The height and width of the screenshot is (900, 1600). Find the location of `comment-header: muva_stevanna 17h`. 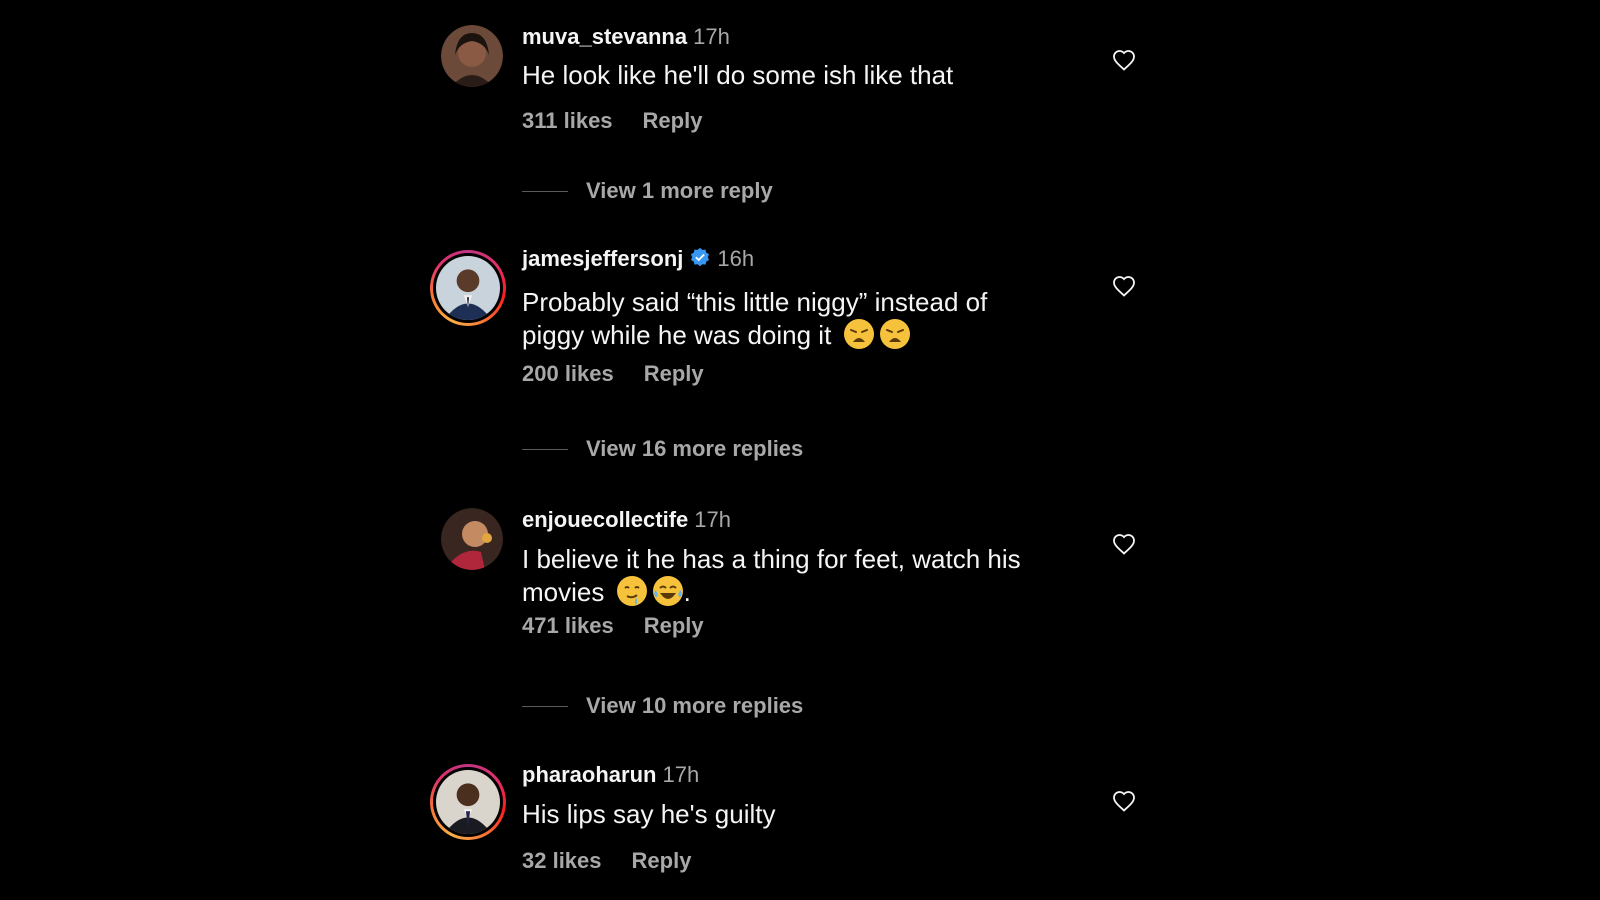

comment-header: muva_stevanna 17h is located at coordinates (626, 37).